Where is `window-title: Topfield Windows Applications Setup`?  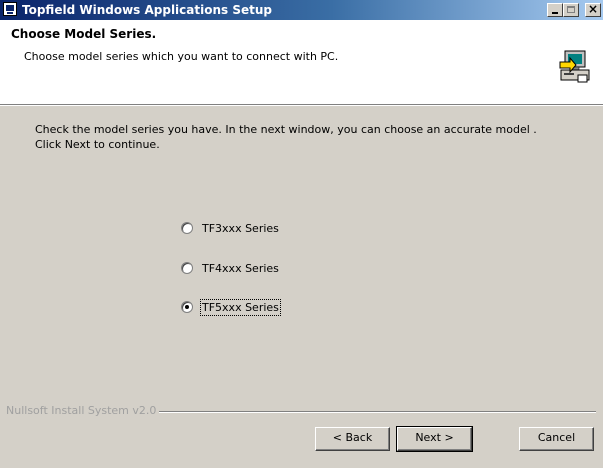
window-title: Topfield Windows Applications Setup is located at coordinates (147, 10).